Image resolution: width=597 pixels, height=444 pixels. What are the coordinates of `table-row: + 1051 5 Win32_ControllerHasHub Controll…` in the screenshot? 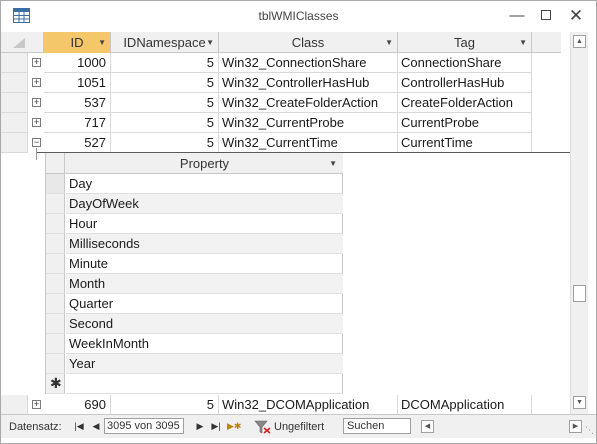 It's located at (281, 83).